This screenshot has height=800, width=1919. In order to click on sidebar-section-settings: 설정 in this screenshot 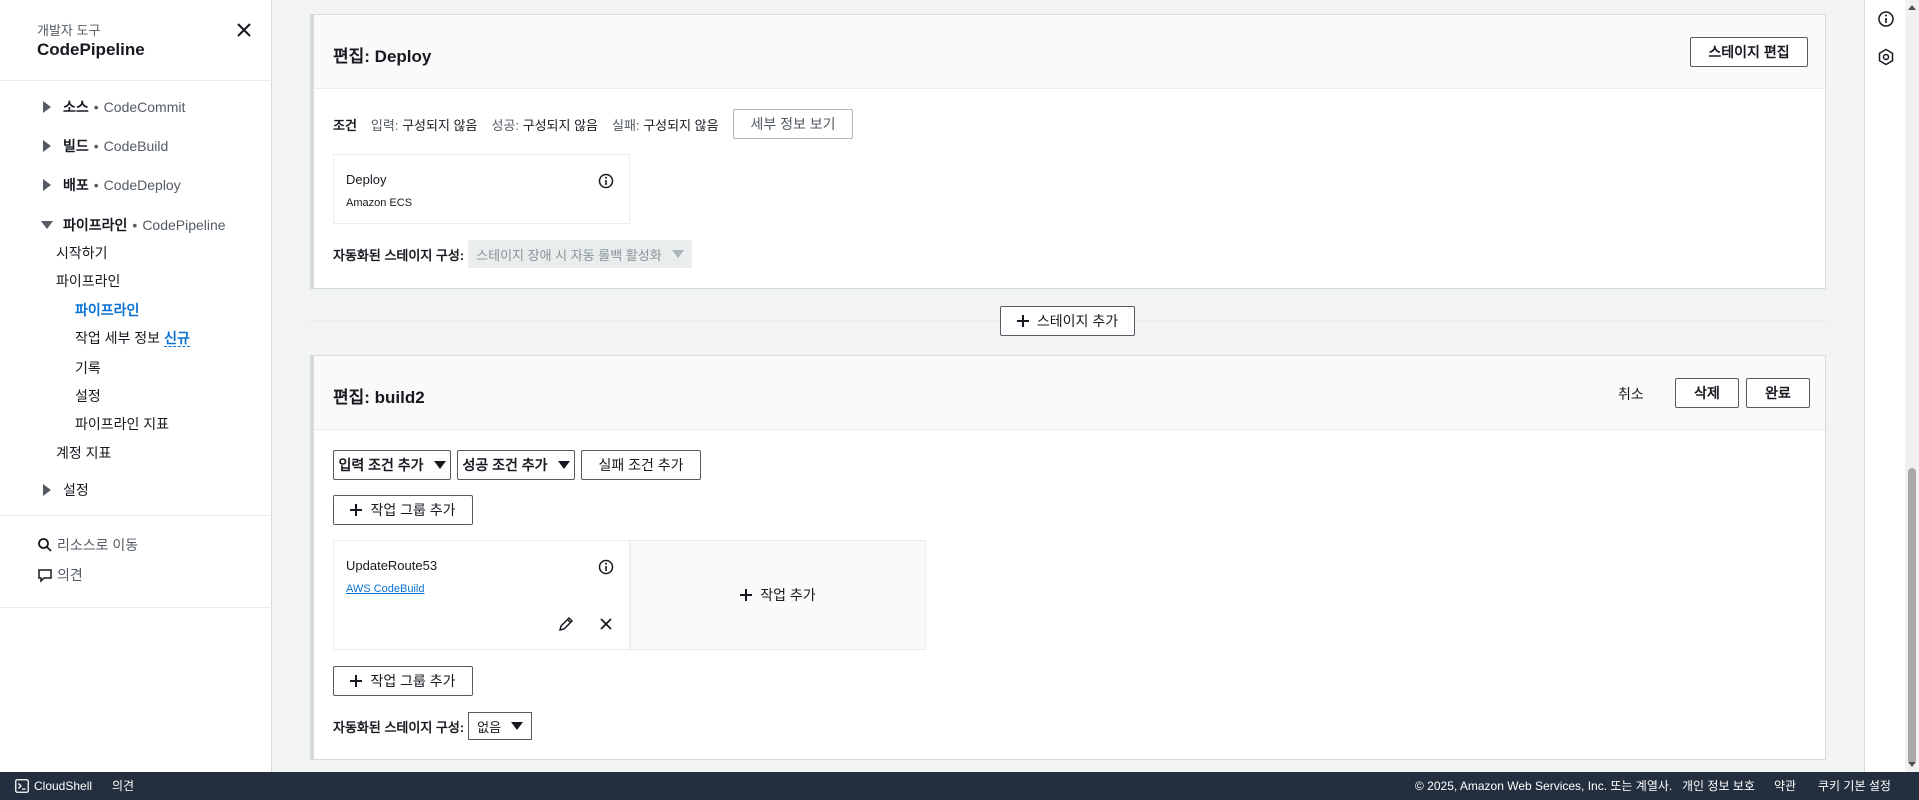, I will do `click(64, 490)`.